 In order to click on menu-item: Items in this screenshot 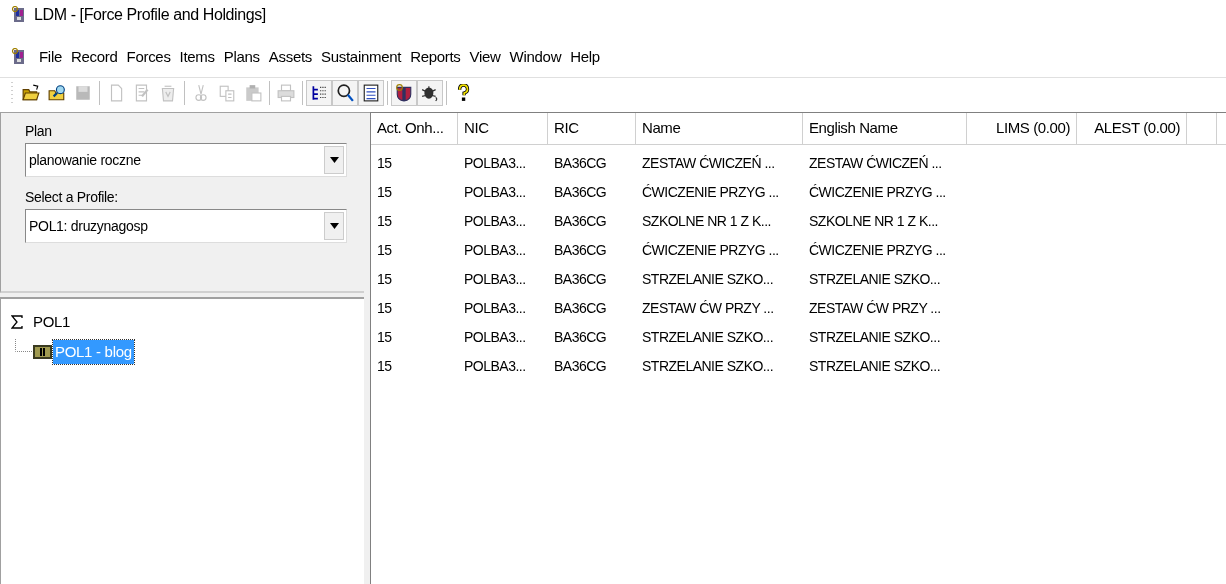, I will do `click(197, 57)`.